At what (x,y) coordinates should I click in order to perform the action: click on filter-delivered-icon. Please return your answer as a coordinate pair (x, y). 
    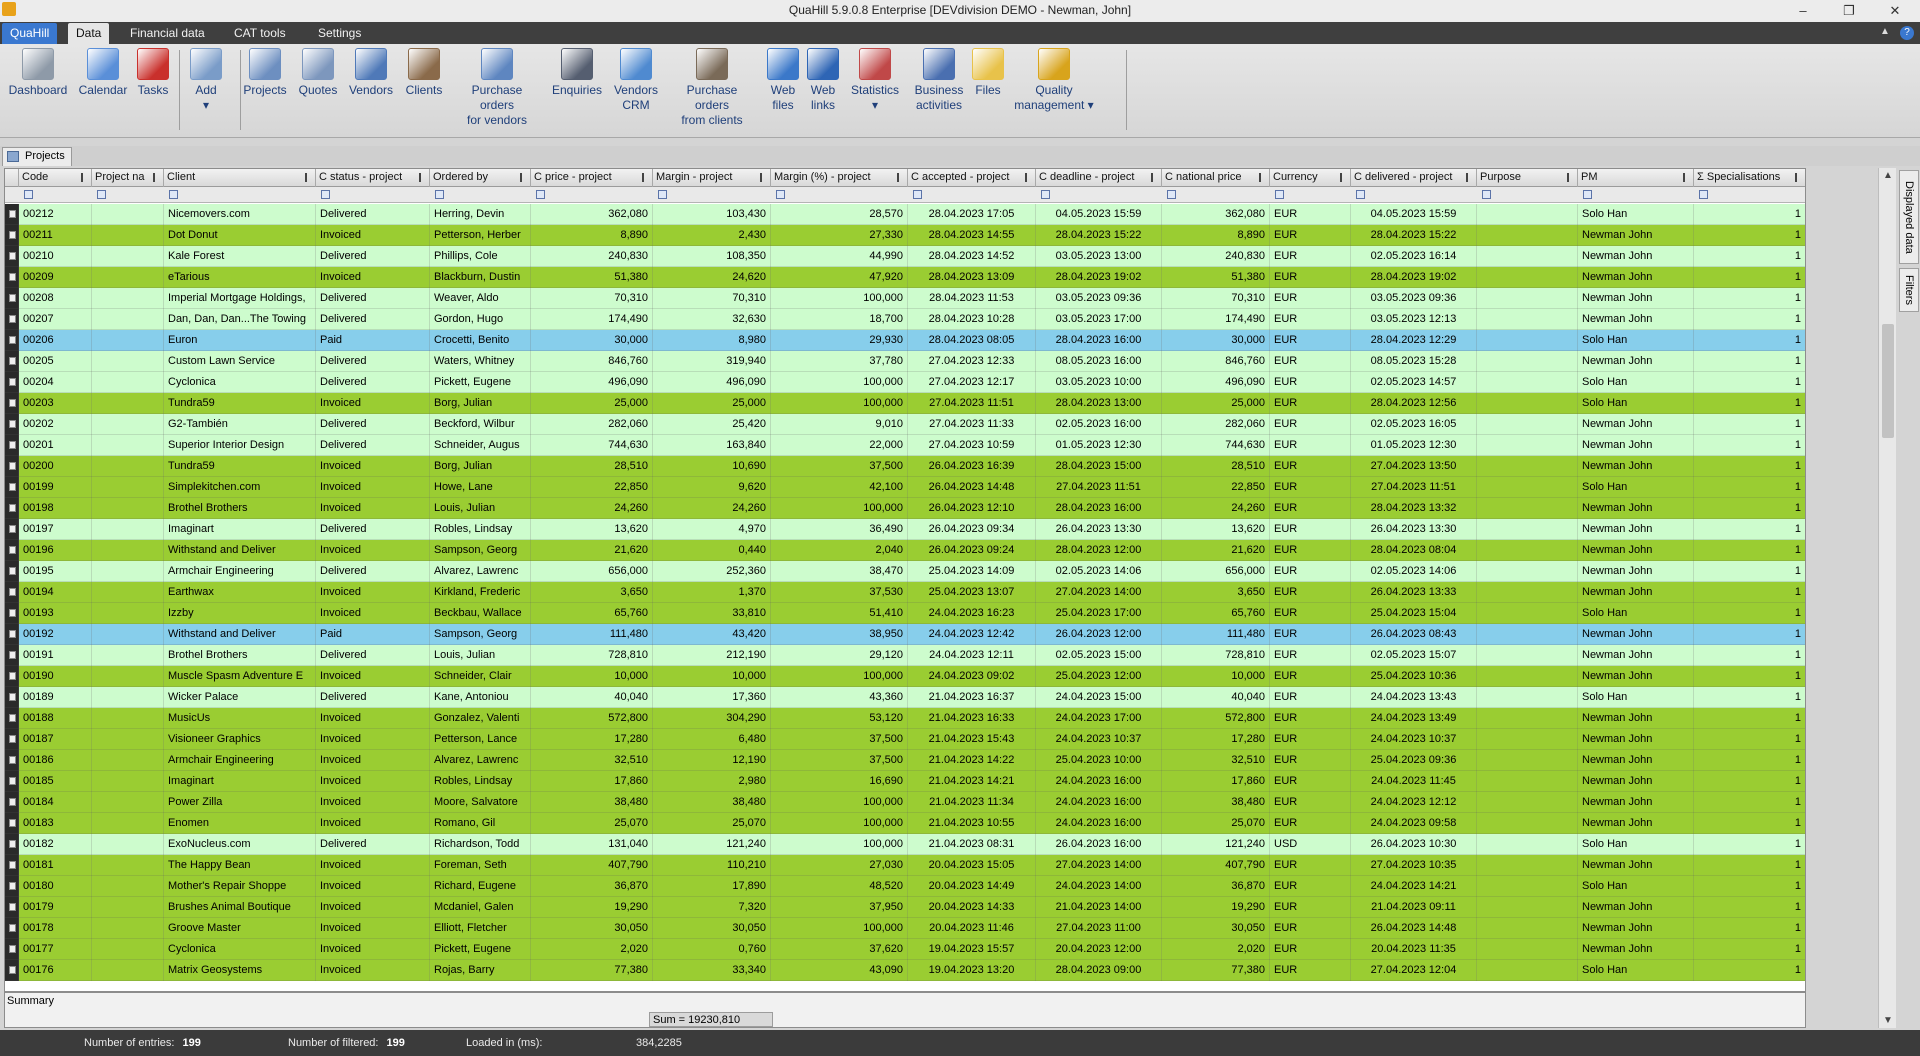
    Looking at the image, I should click on (1360, 194).